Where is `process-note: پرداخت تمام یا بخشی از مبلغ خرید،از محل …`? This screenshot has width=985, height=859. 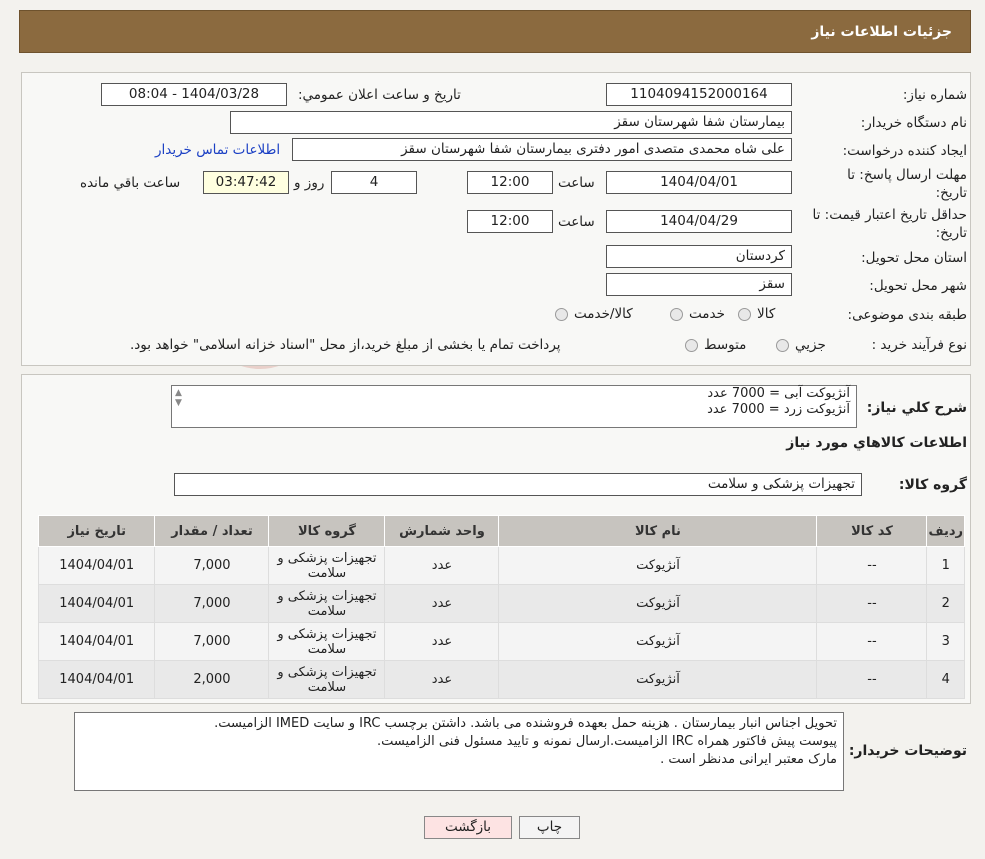 process-note: پرداخت تمام یا بخشی از مبلغ خرید،از محل … is located at coordinates (345, 345).